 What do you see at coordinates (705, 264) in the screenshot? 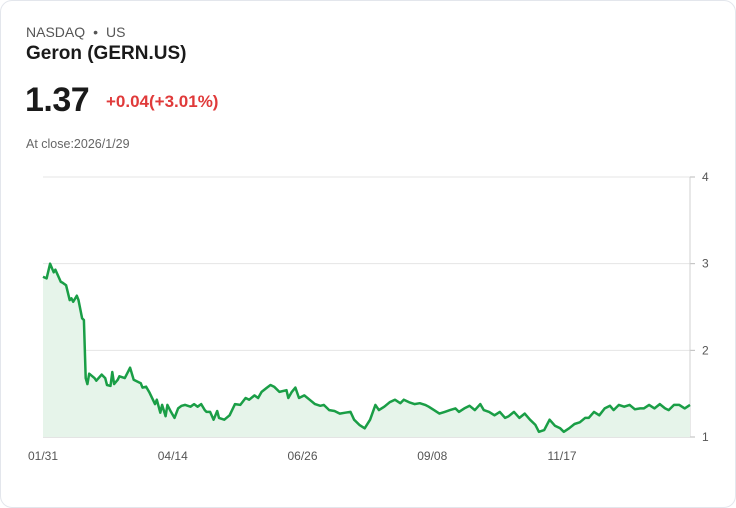
I see `y-tick-label: 3` at bounding box center [705, 264].